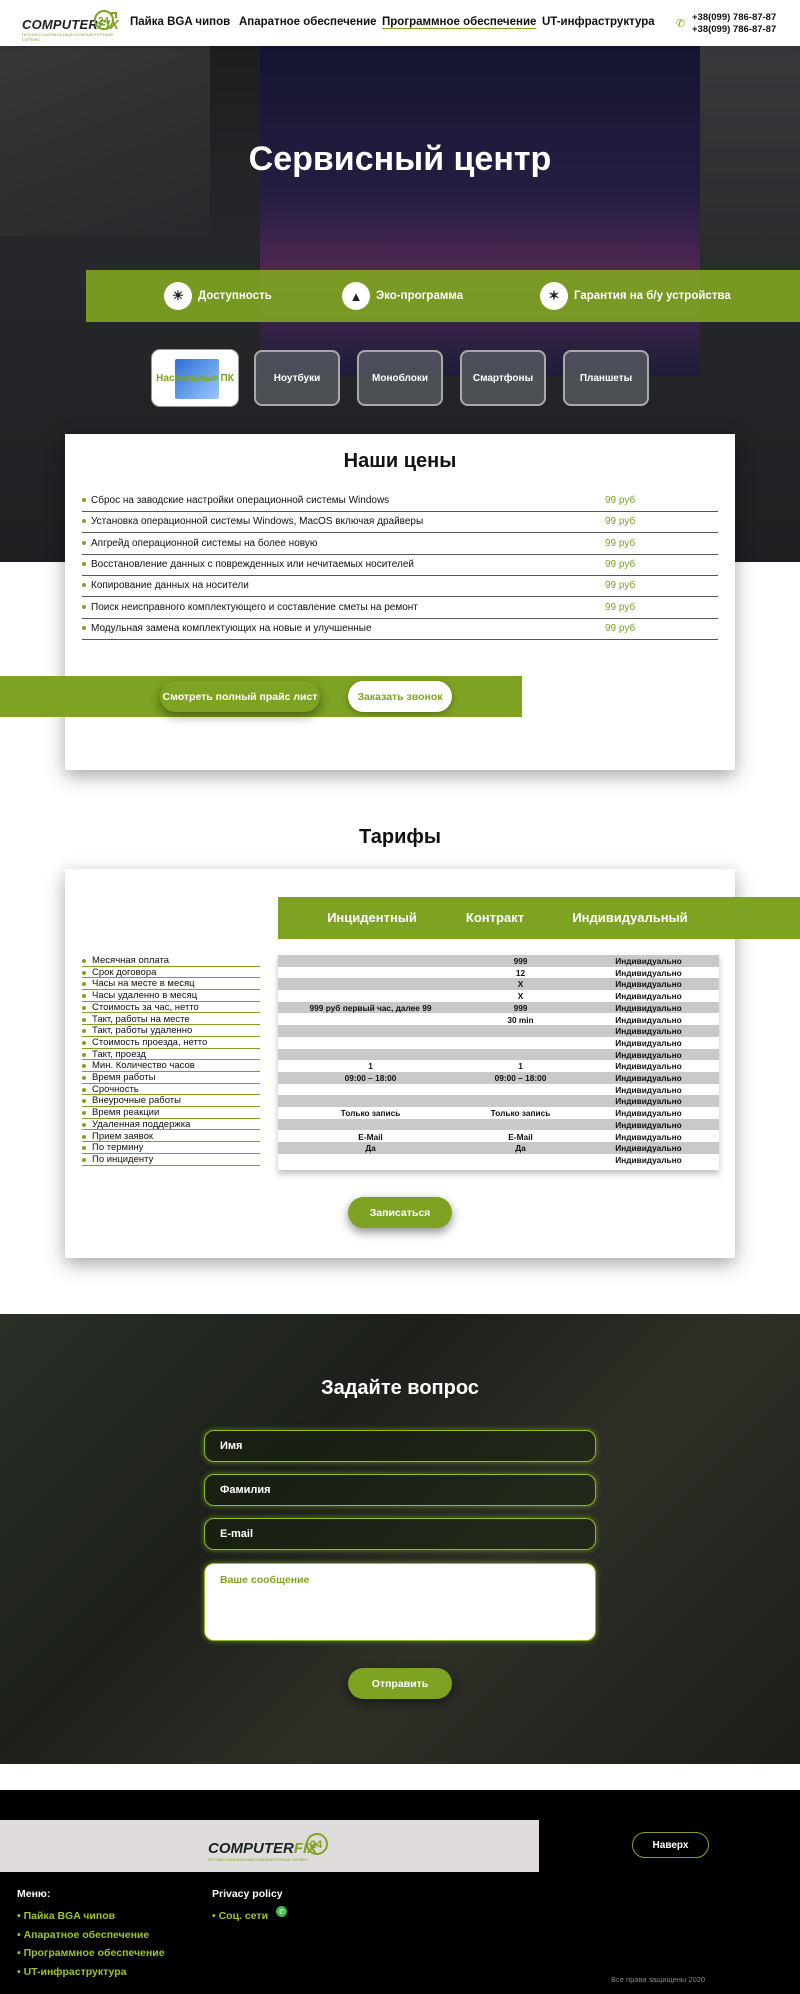 The width and height of the screenshot is (800, 1994). I want to click on footer-menu-item: • Апаратное обеспечение, so click(91, 1934).